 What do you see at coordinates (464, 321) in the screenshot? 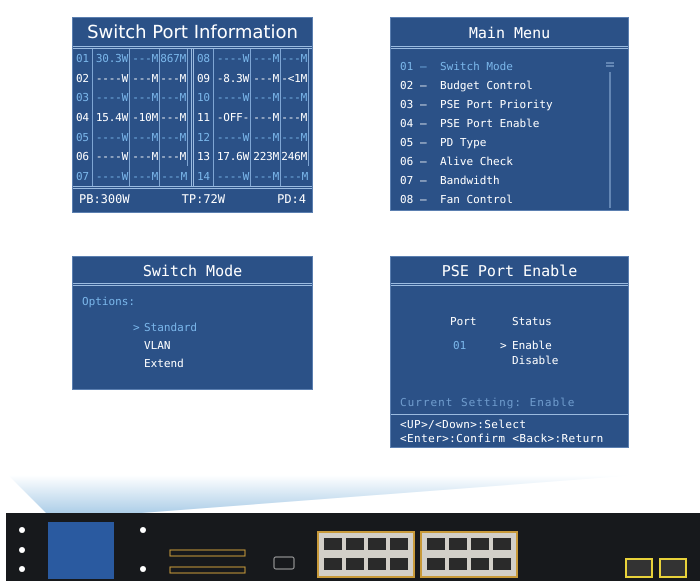
I see `column-header: Port` at bounding box center [464, 321].